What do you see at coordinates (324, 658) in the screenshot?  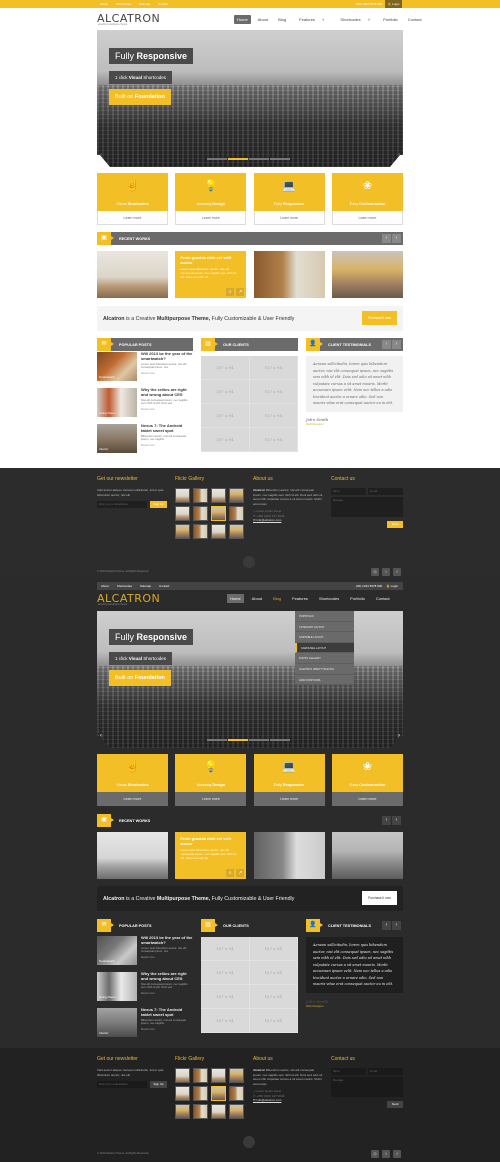 I see `dropdown-item: PHOTO GALLERY` at bounding box center [324, 658].